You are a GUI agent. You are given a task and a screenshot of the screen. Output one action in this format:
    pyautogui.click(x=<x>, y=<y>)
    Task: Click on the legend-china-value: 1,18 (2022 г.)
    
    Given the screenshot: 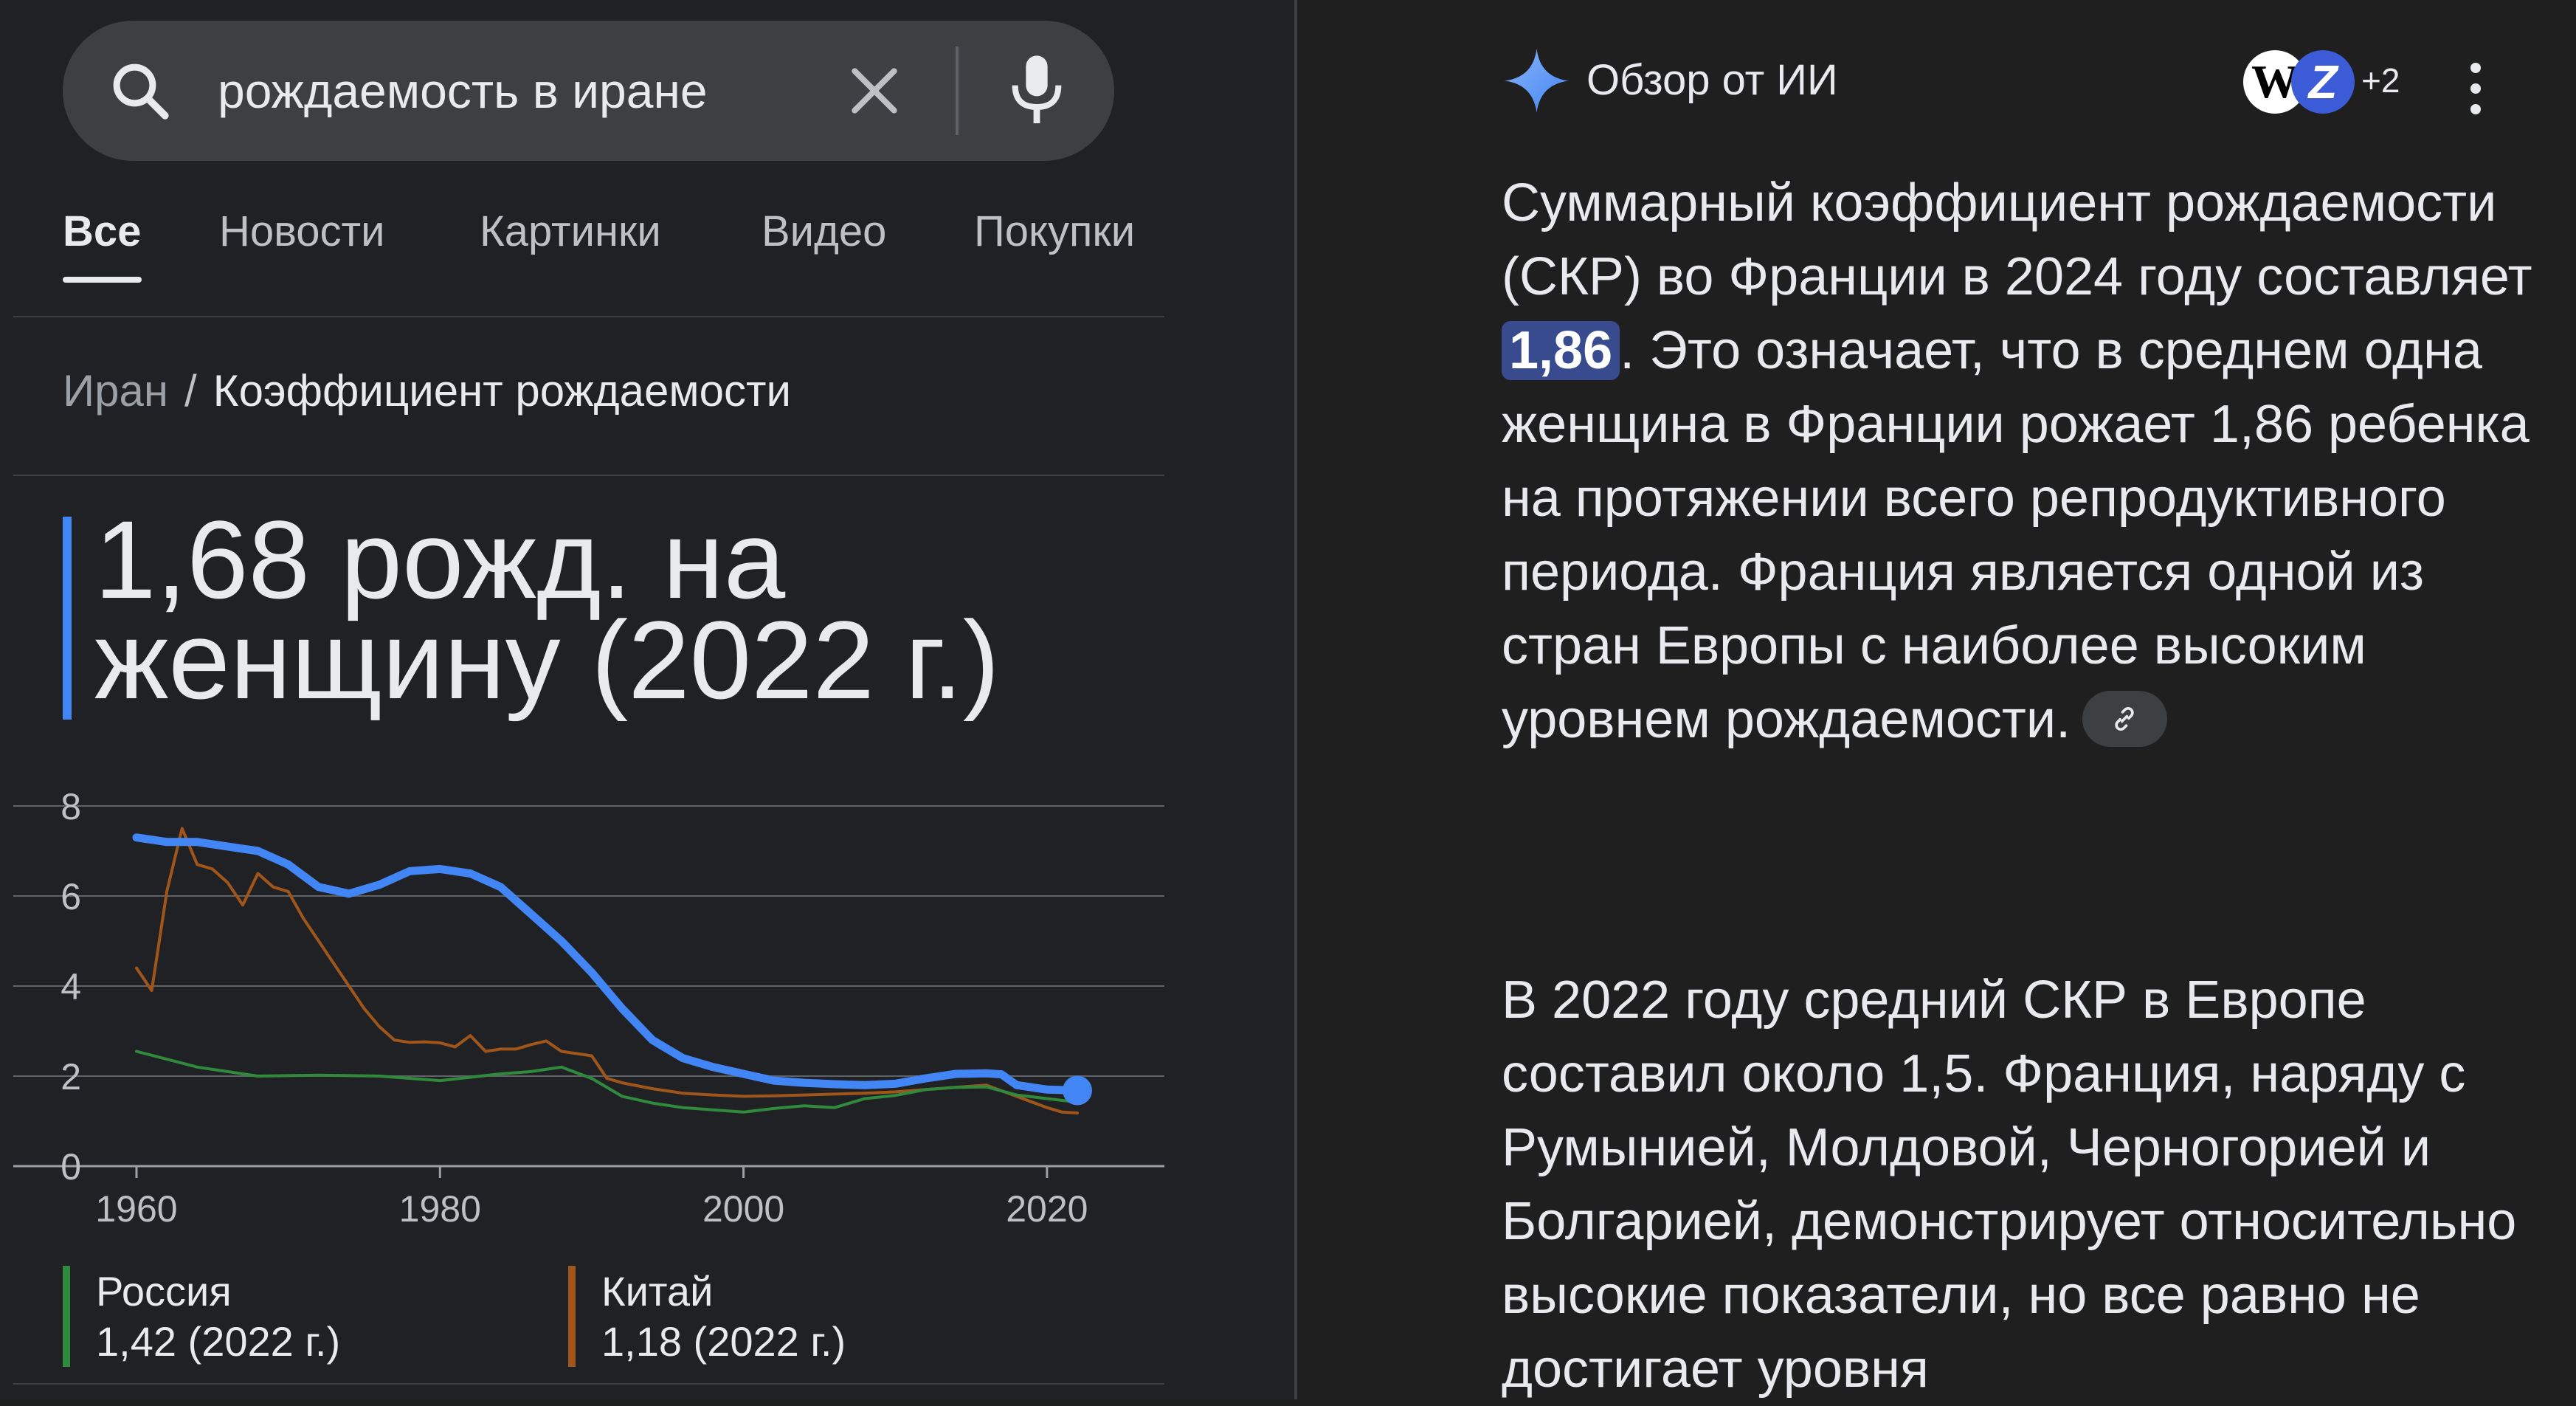 What is the action you would take?
    pyautogui.click(x=723, y=1341)
    